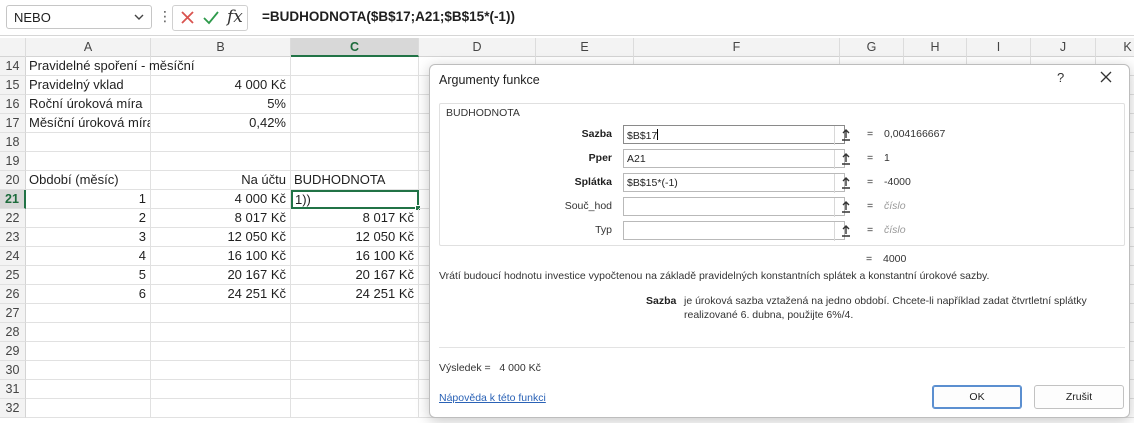 The image size is (1134, 423). What do you see at coordinates (221, 85) in the screenshot?
I see `cell-b15: 4 000 Kč` at bounding box center [221, 85].